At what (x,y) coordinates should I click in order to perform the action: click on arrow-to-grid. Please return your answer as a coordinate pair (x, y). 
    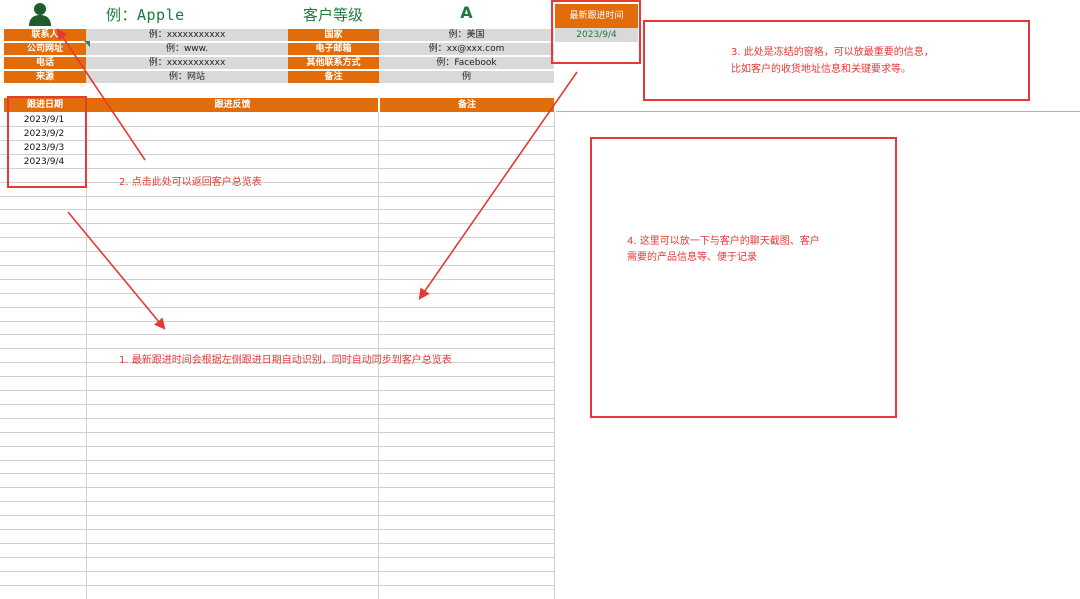
    Looking at the image, I should click on (116, 270).